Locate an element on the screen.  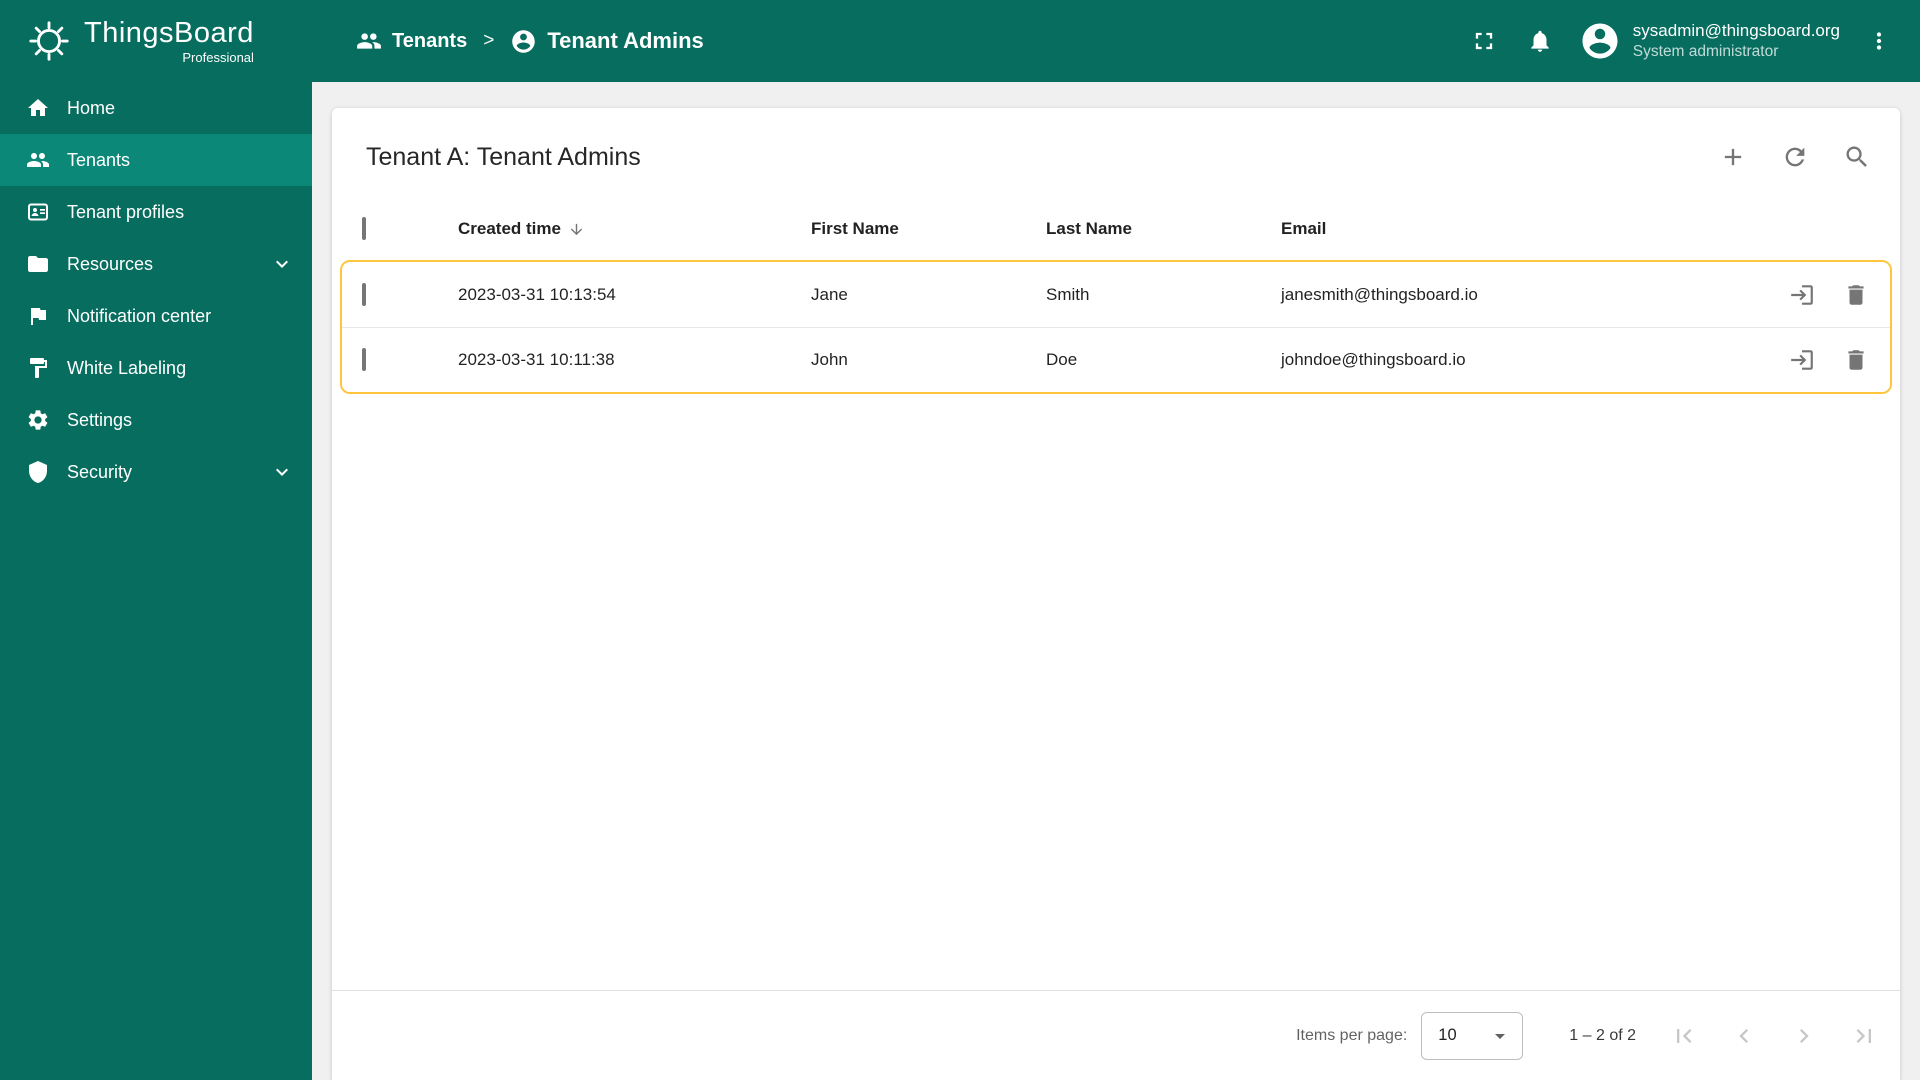
breadcrumb-tenant-admins-label: Tenant Admins is located at coordinates (625, 40).